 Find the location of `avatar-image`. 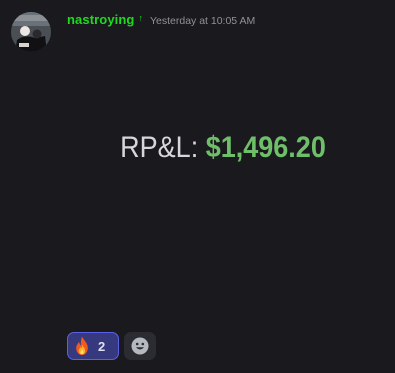

avatar-image is located at coordinates (31, 32).